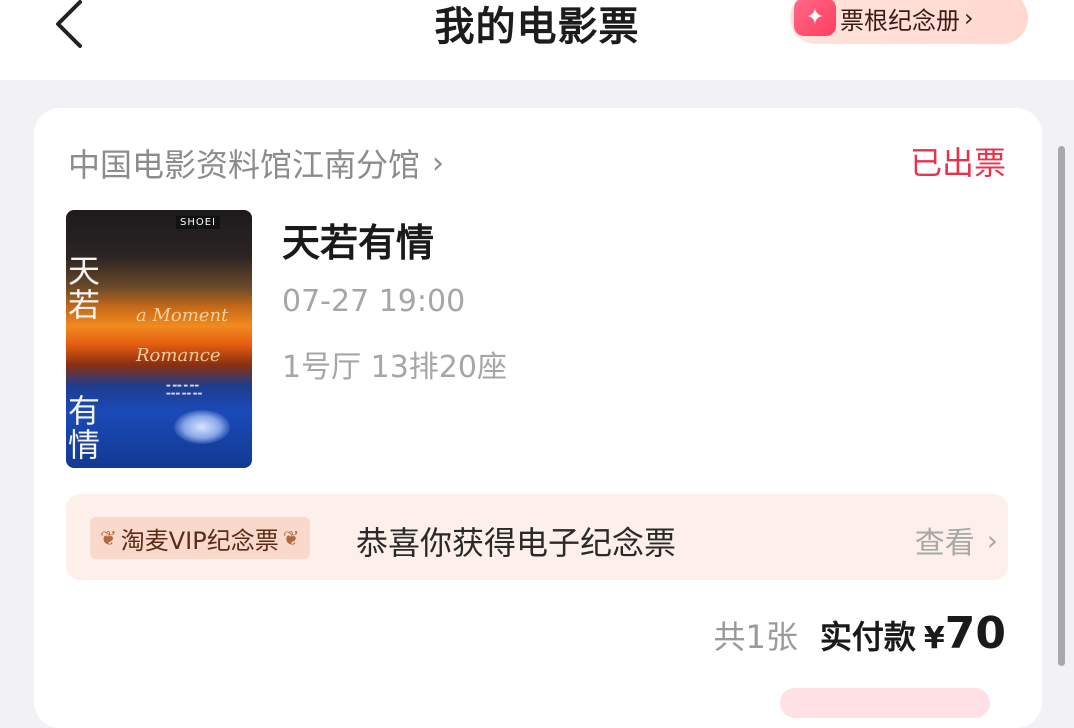 The image size is (1074, 728). What do you see at coordinates (182, 315) in the screenshot?
I see `poster-english-line1: a Moment` at bounding box center [182, 315].